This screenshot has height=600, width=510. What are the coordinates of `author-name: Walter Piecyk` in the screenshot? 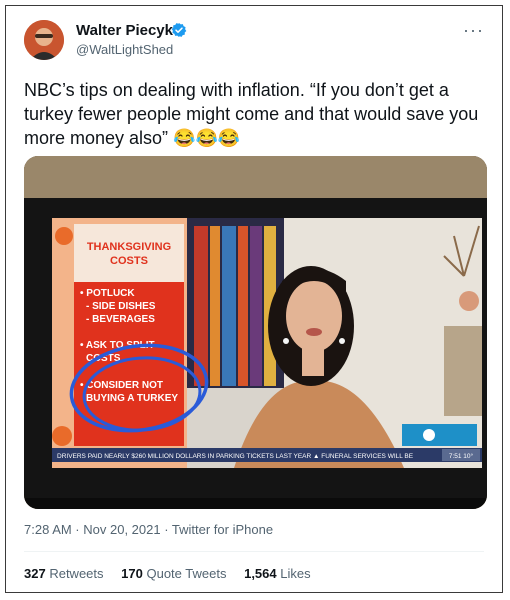 It's located at (124, 30).